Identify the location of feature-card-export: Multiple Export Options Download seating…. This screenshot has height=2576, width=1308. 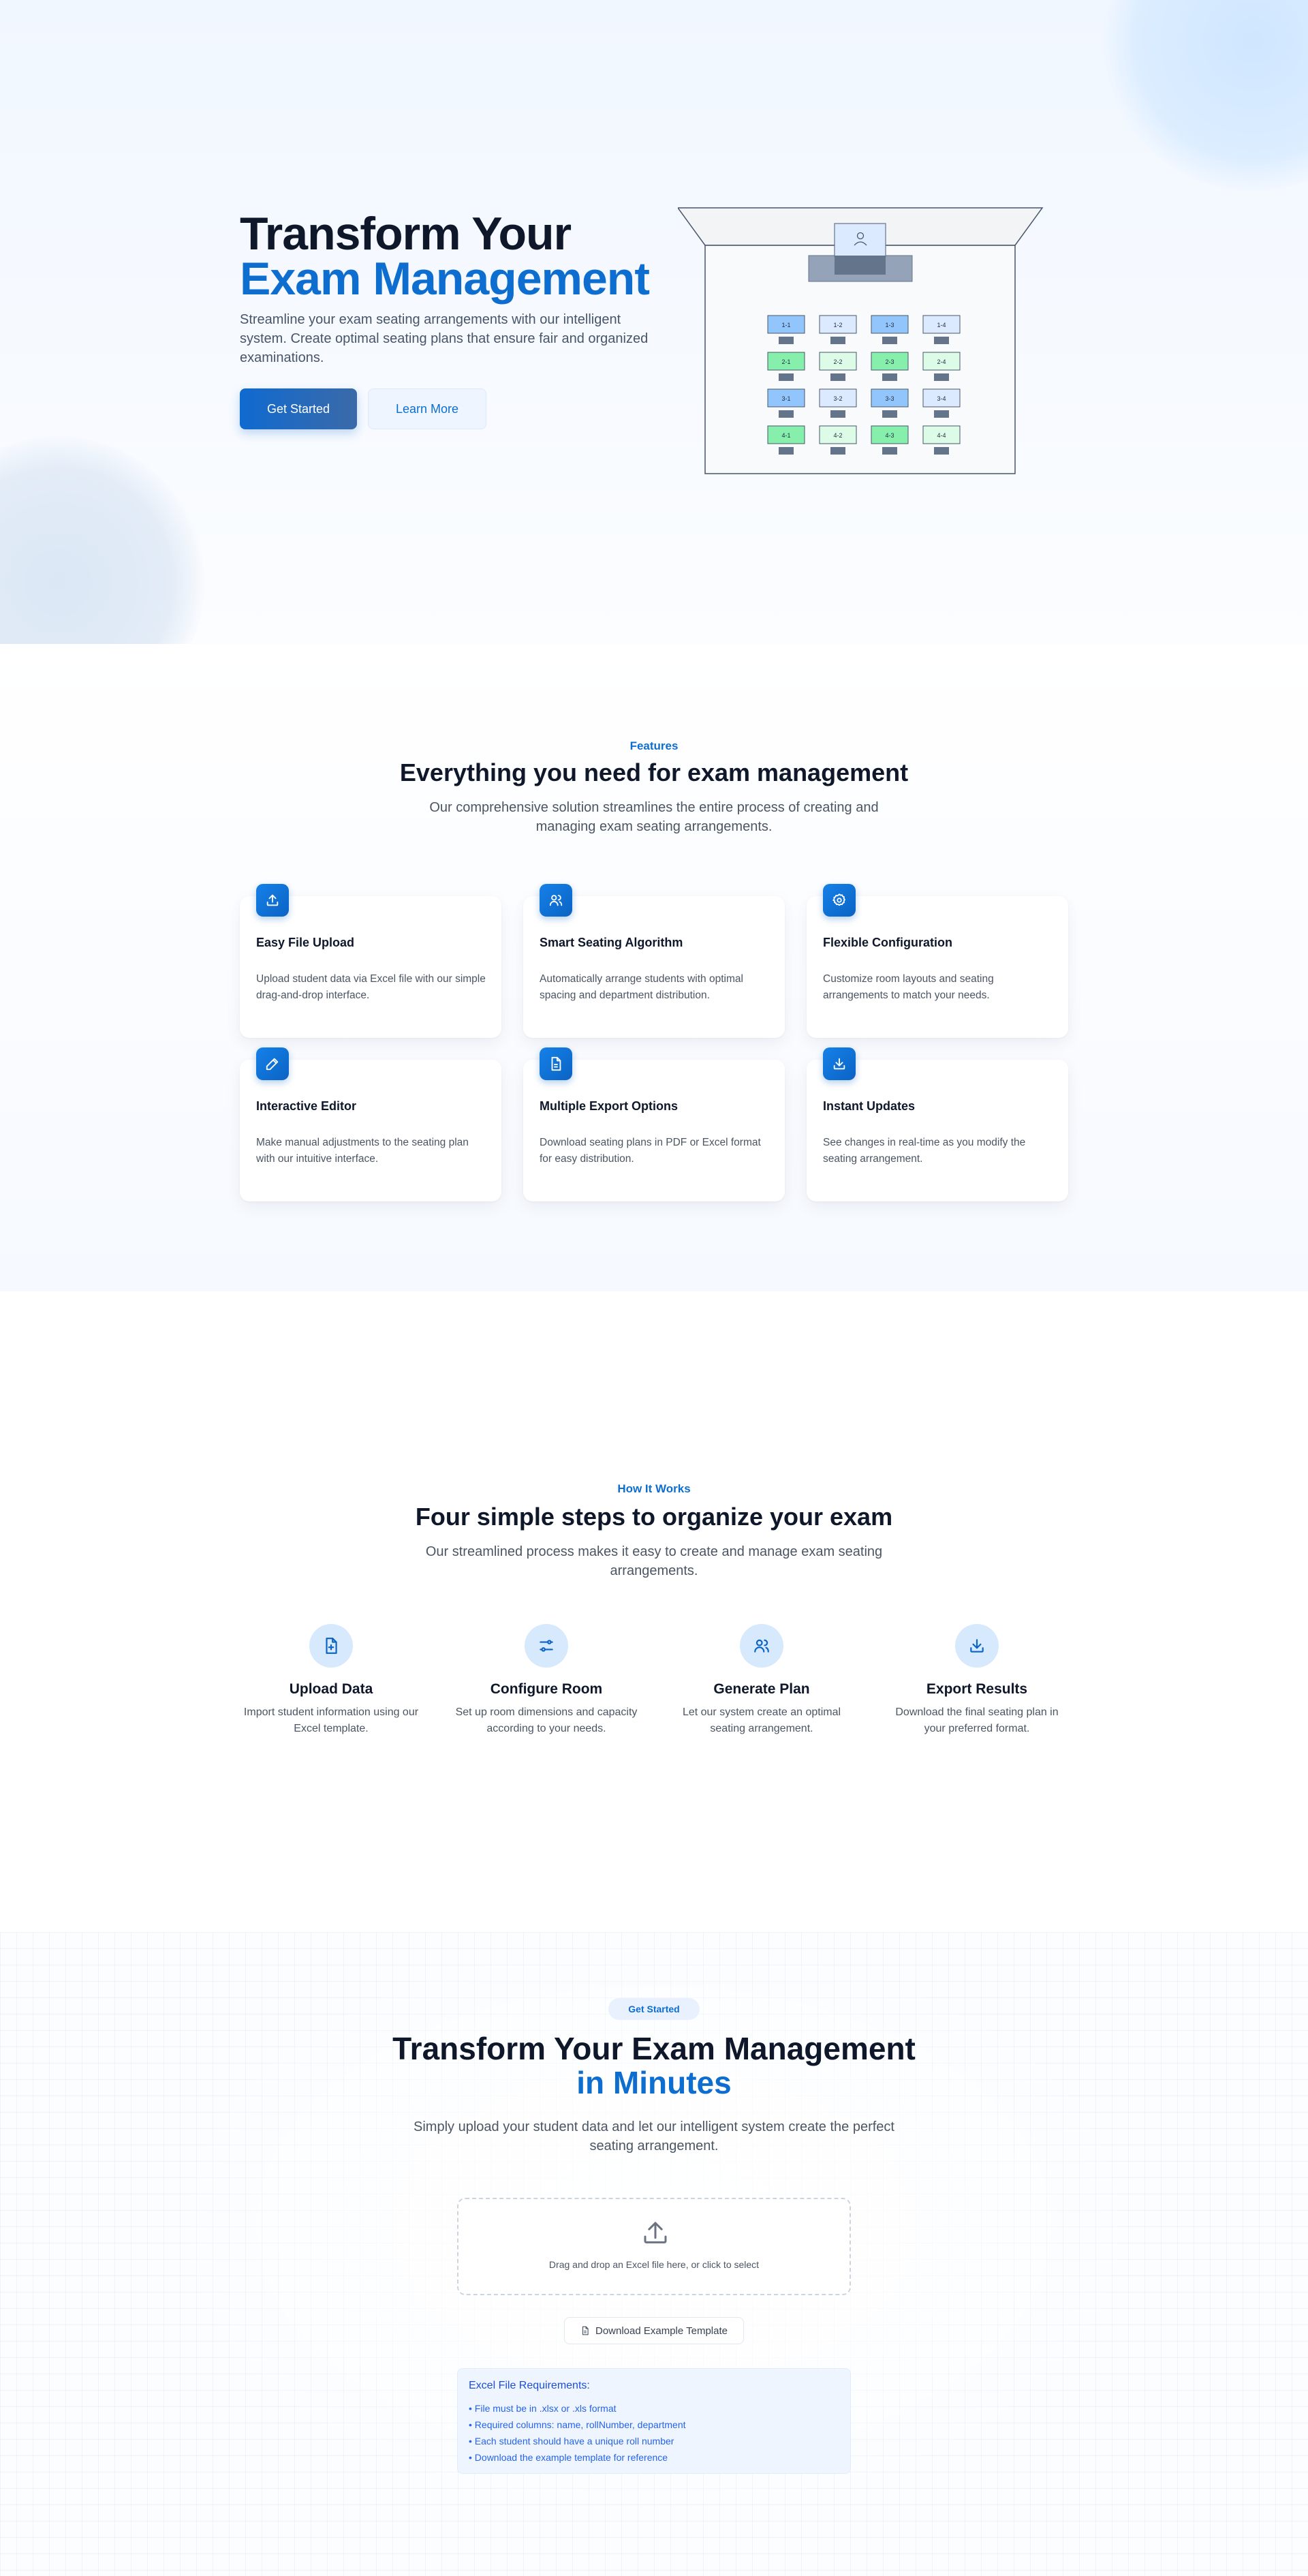
(654, 1124).